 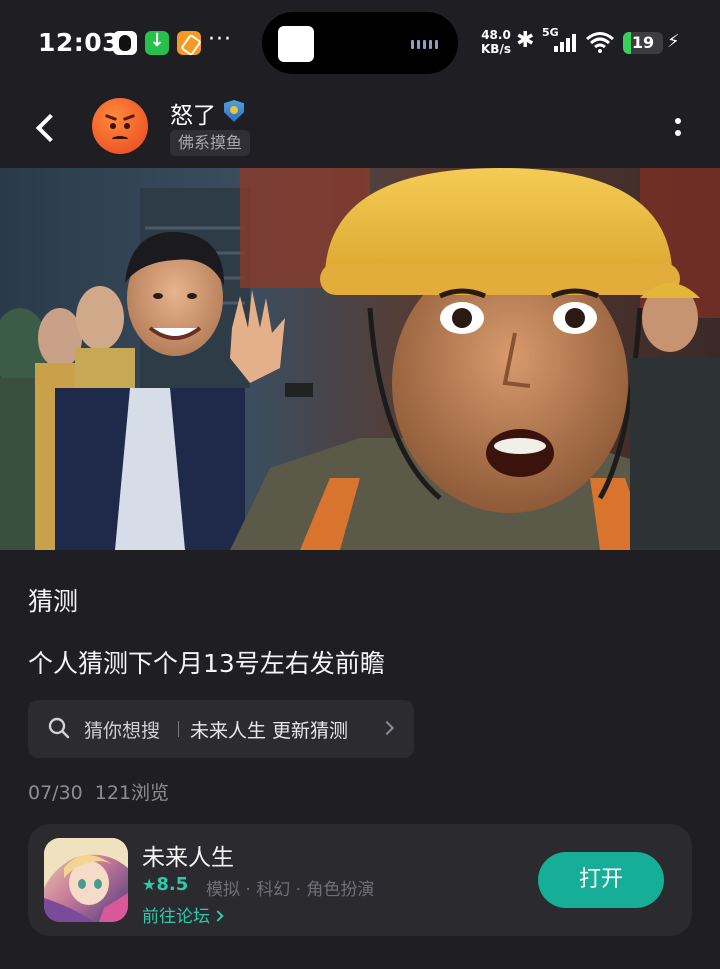 I want to click on status-bar: 12:03 ··· 48.0 KB/s ✱ 5G 19 ⚡, so click(x=360, y=44).